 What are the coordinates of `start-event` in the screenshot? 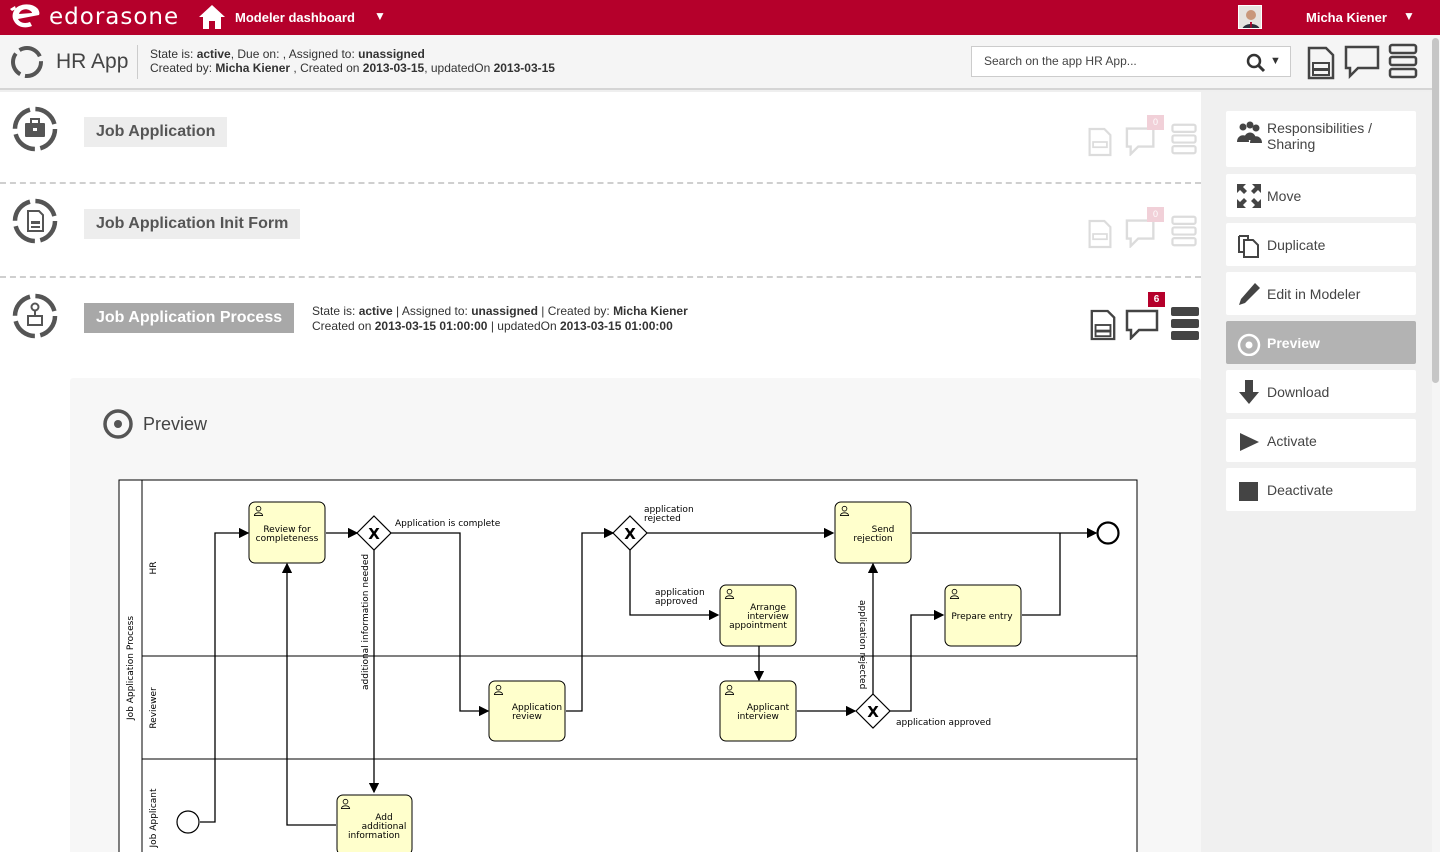 It's located at (188, 822).